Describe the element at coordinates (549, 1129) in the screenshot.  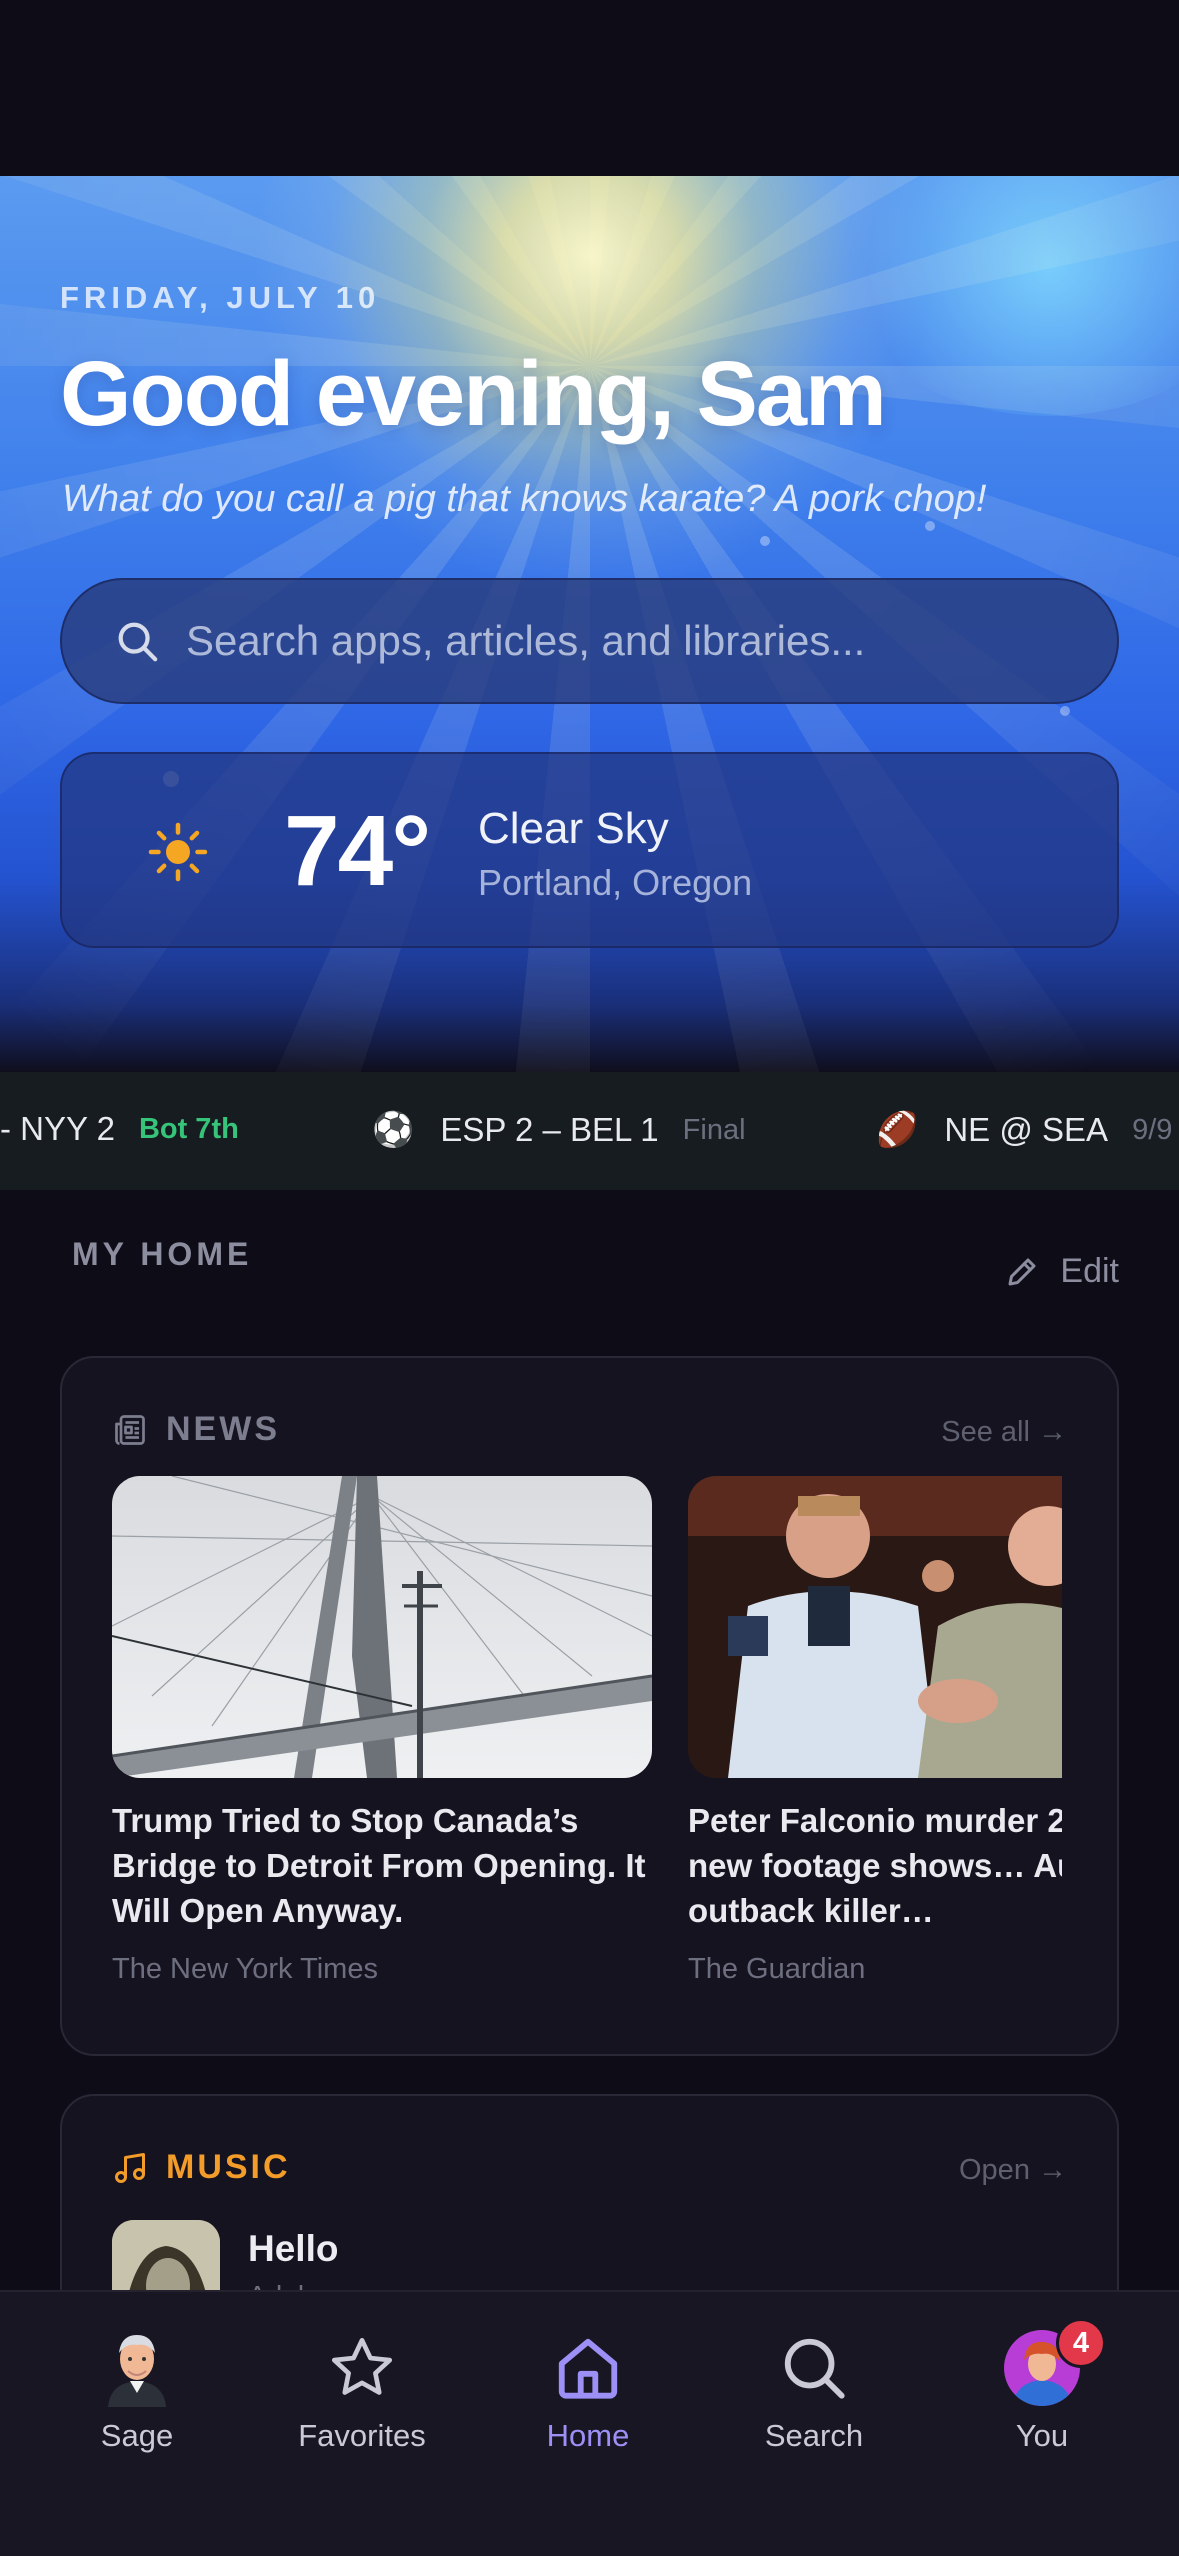
I see `ticker-score: ESP 2 – BEL 1` at that location.